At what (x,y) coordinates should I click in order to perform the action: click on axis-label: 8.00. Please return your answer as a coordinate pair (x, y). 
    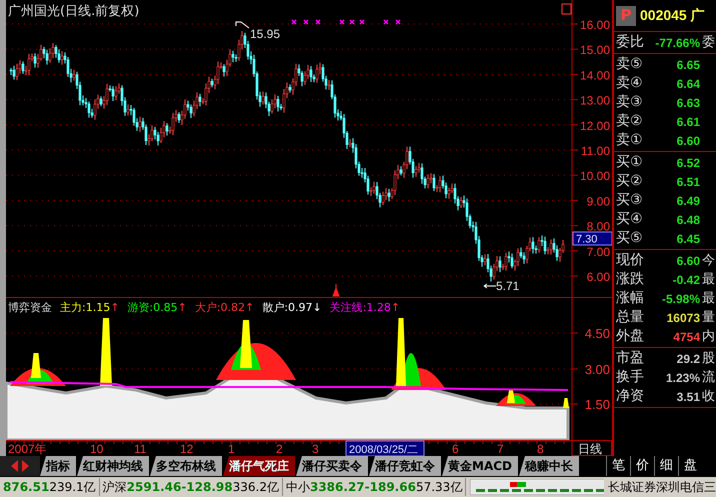
    Looking at the image, I should click on (598, 227).